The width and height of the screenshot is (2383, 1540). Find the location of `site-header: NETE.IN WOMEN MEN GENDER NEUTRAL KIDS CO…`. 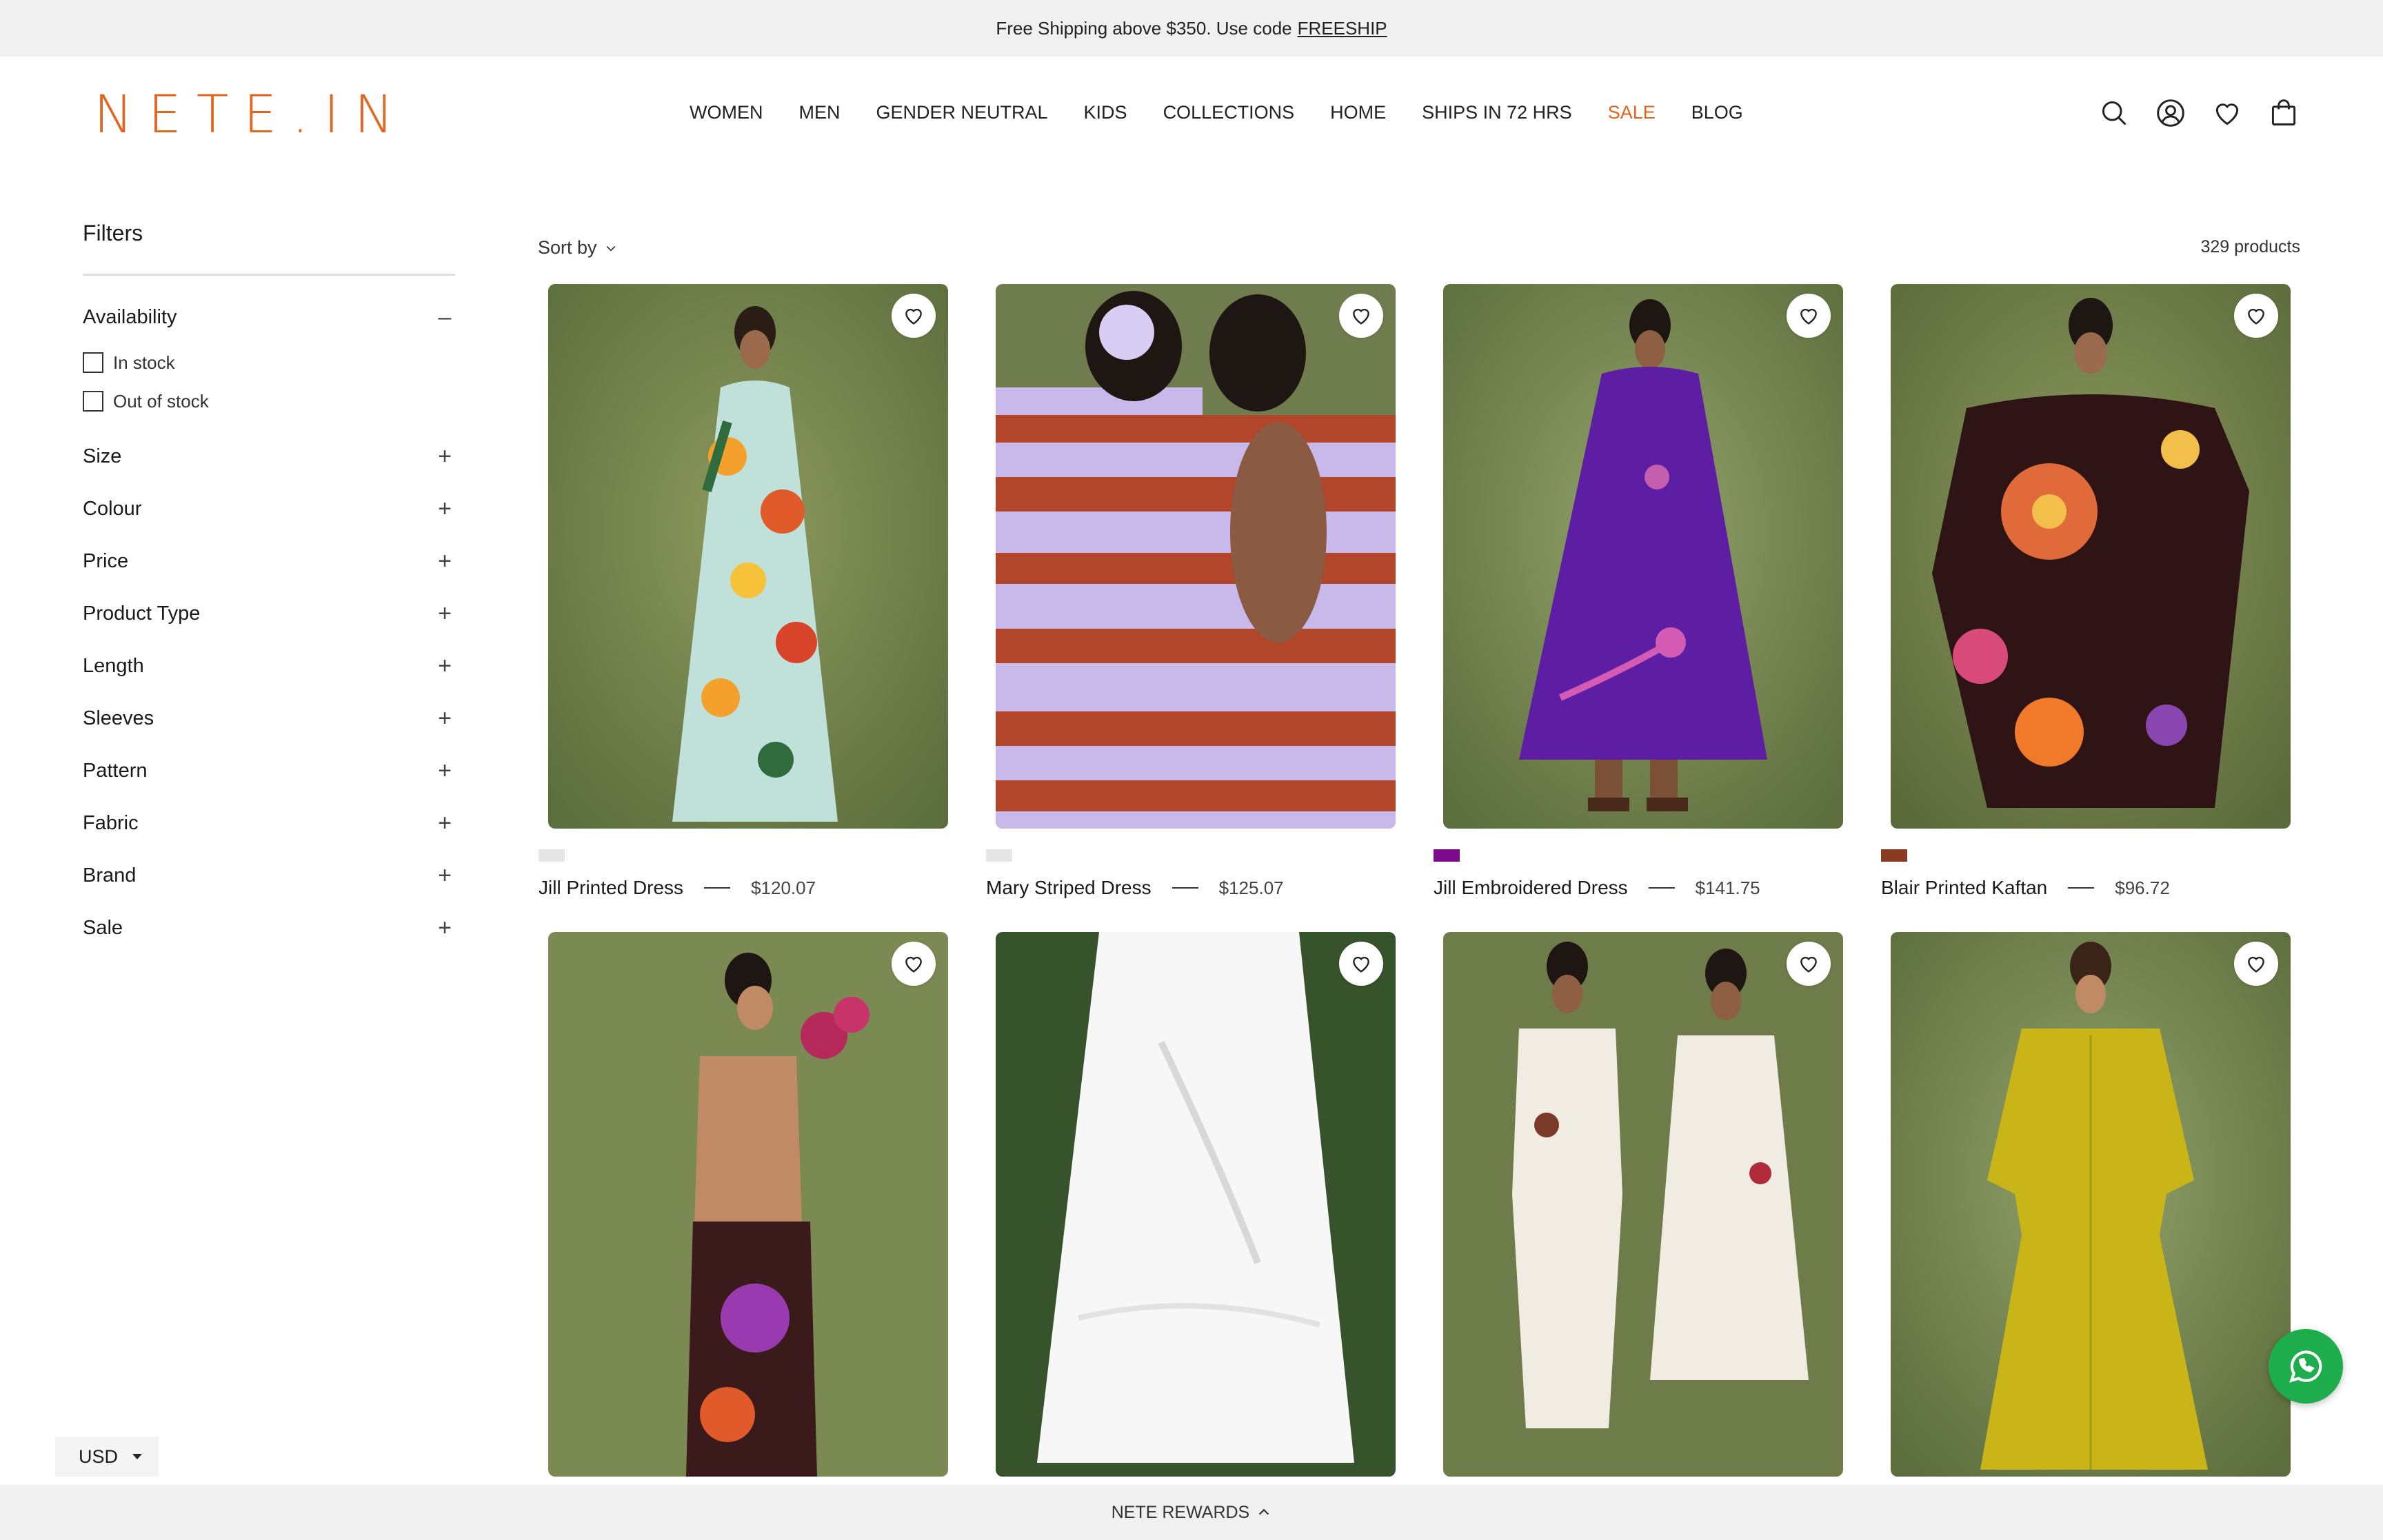

site-header: NETE.IN WOMEN MEN GENDER NEUTRAL KIDS CO… is located at coordinates (1191, 114).